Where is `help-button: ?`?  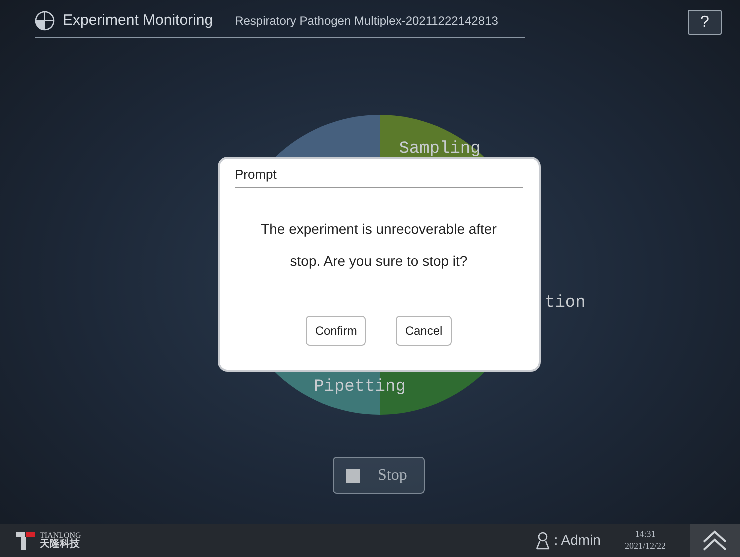
help-button: ? is located at coordinates (705, 22).